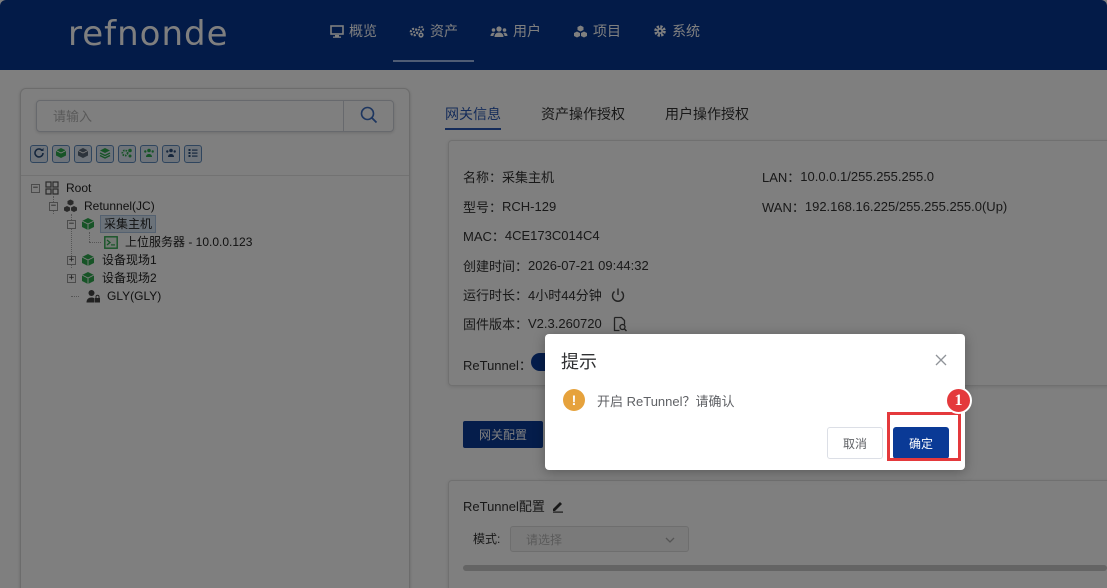 This screenshot has width=1107, height=588. I want to click on highlight-box, so click(924, 436).